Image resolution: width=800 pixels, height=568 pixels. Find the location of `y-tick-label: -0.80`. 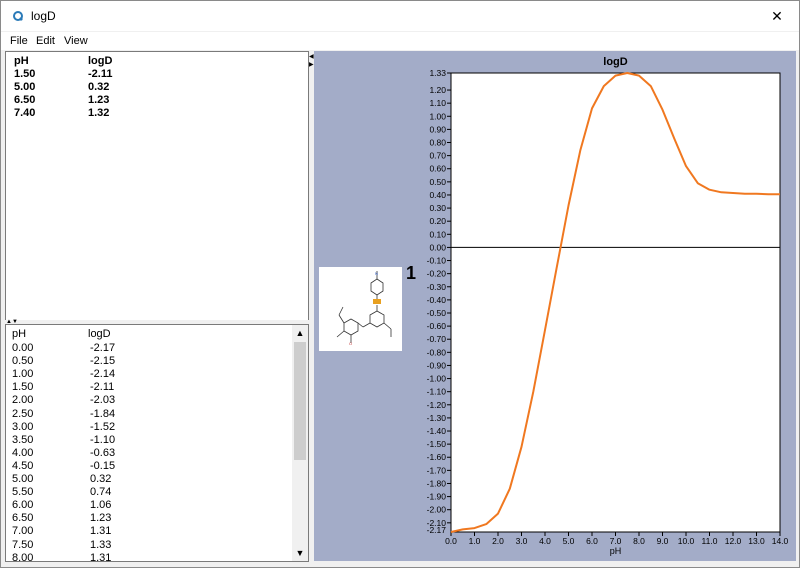

y-tick-label: -0.80 is located at coordinates (437, 352).